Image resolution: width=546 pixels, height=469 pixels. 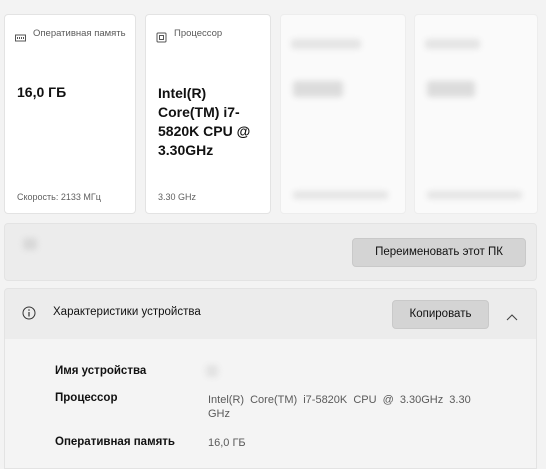 What do you see at coordinates (42, 92) in the screenshot?
I see `card-value: 16,0 ГБ` at bounding box center [42, 92].